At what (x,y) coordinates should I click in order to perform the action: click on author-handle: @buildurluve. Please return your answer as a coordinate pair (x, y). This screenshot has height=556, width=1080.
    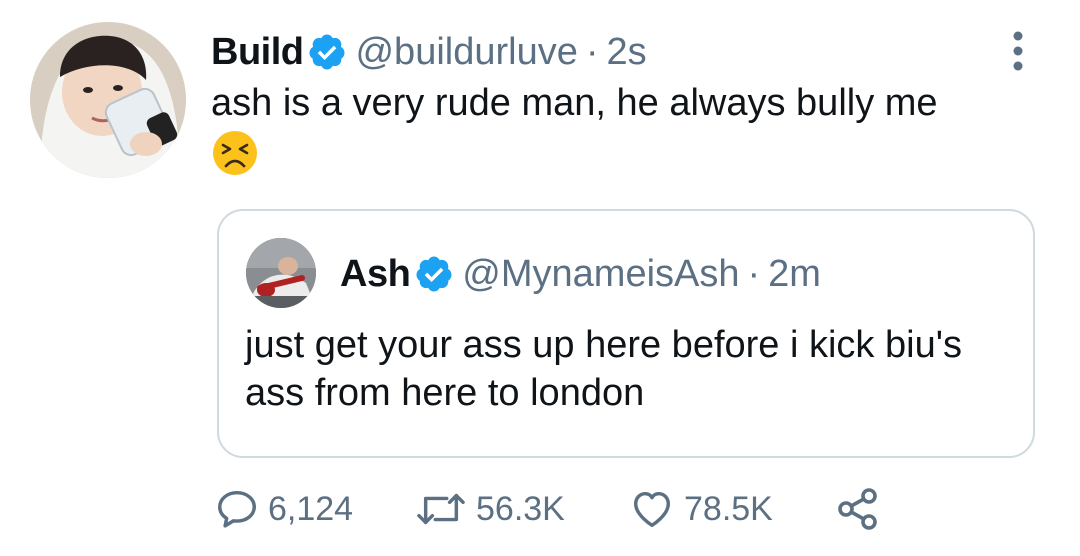
    Looking at the image, I should click on (466, 52).